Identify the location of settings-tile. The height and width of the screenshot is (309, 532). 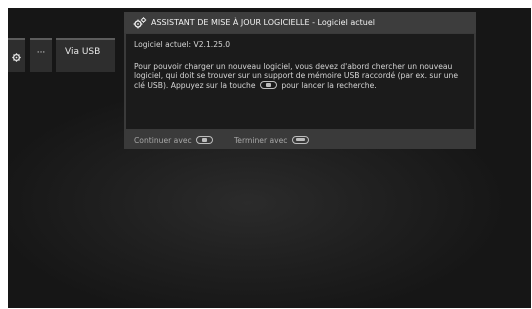
(16, 55).